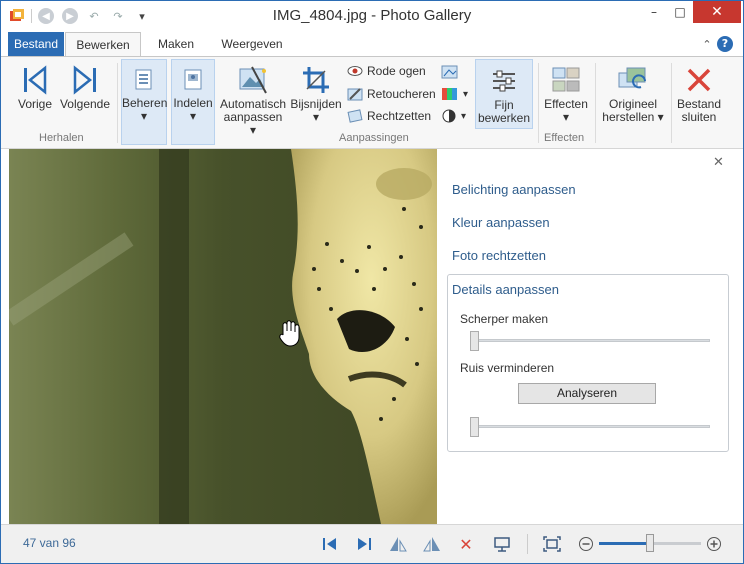 This screenshot has height=564, width=744. Describe the element at coordinates (193, 79) in the screenshot. I see `organize-icon` at that location.